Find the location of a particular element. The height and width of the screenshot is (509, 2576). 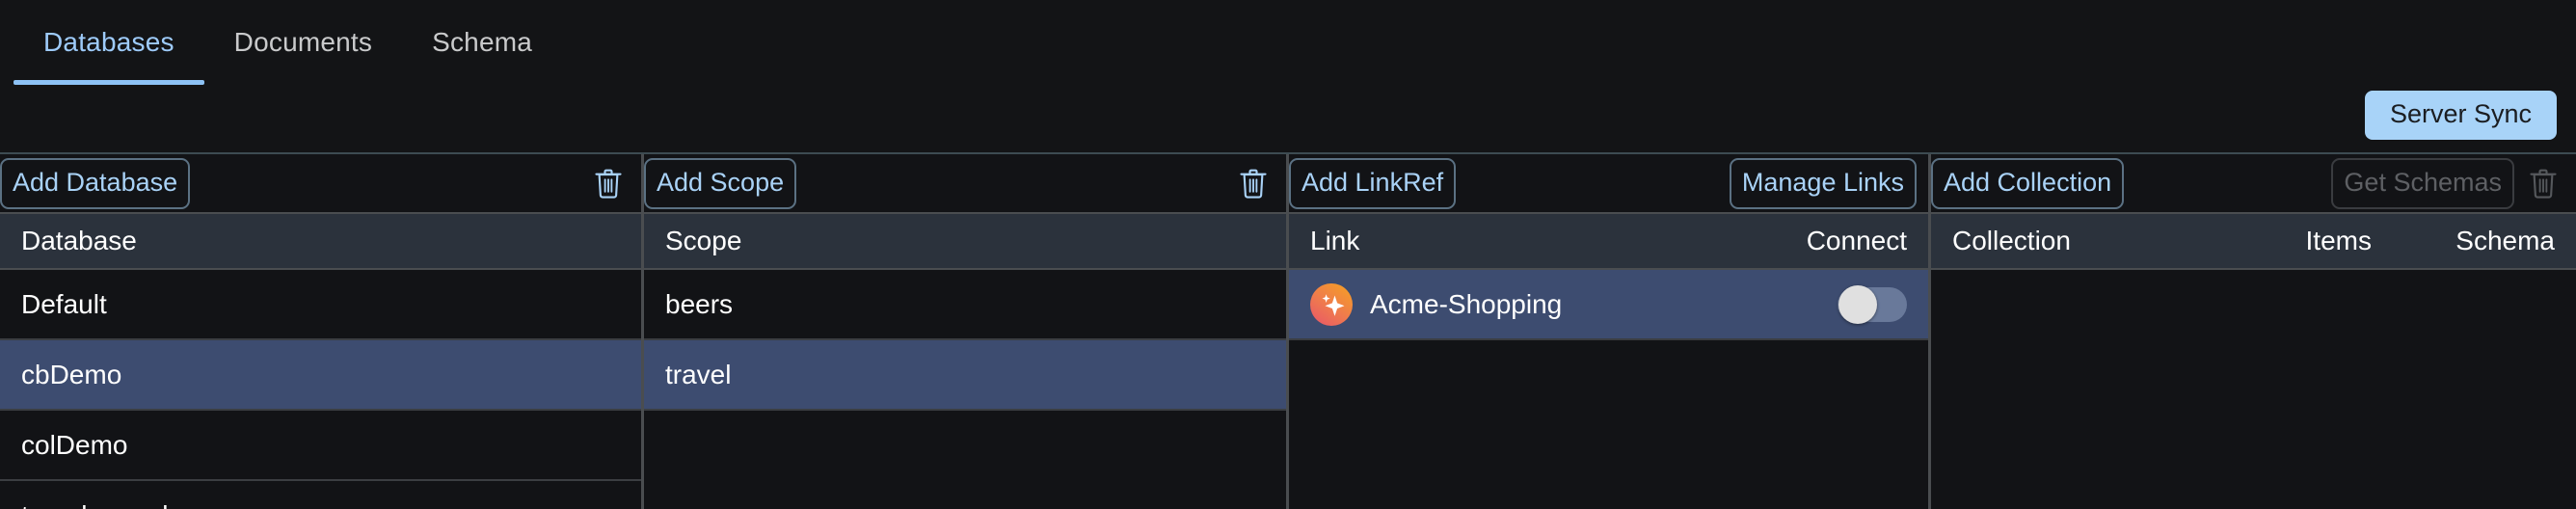

get-schemas-button: Get Schemas is located at coordinates (2423, 183).